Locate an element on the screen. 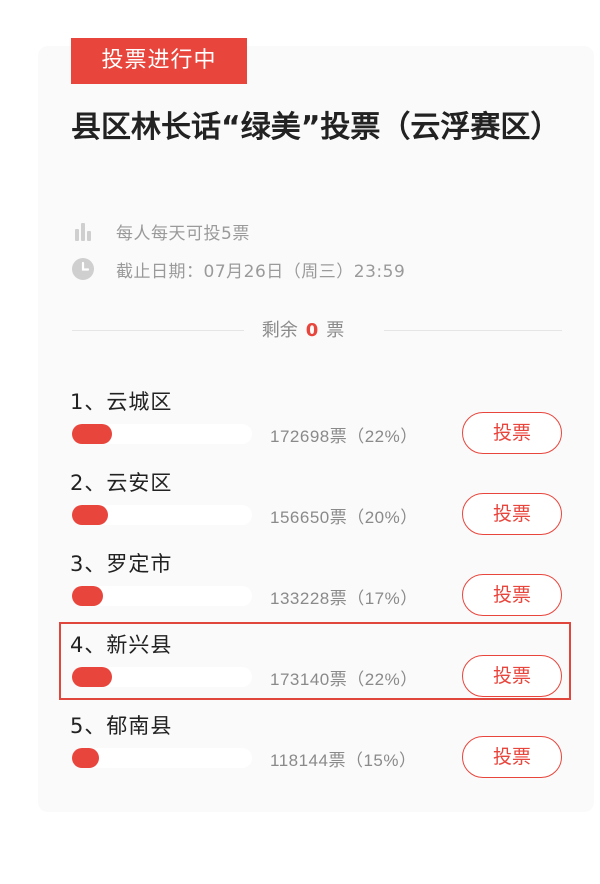 The height and width of the screenshot is (884, 600). candidate-stats: 173140票（22%） is located at coordinates (344, 679).